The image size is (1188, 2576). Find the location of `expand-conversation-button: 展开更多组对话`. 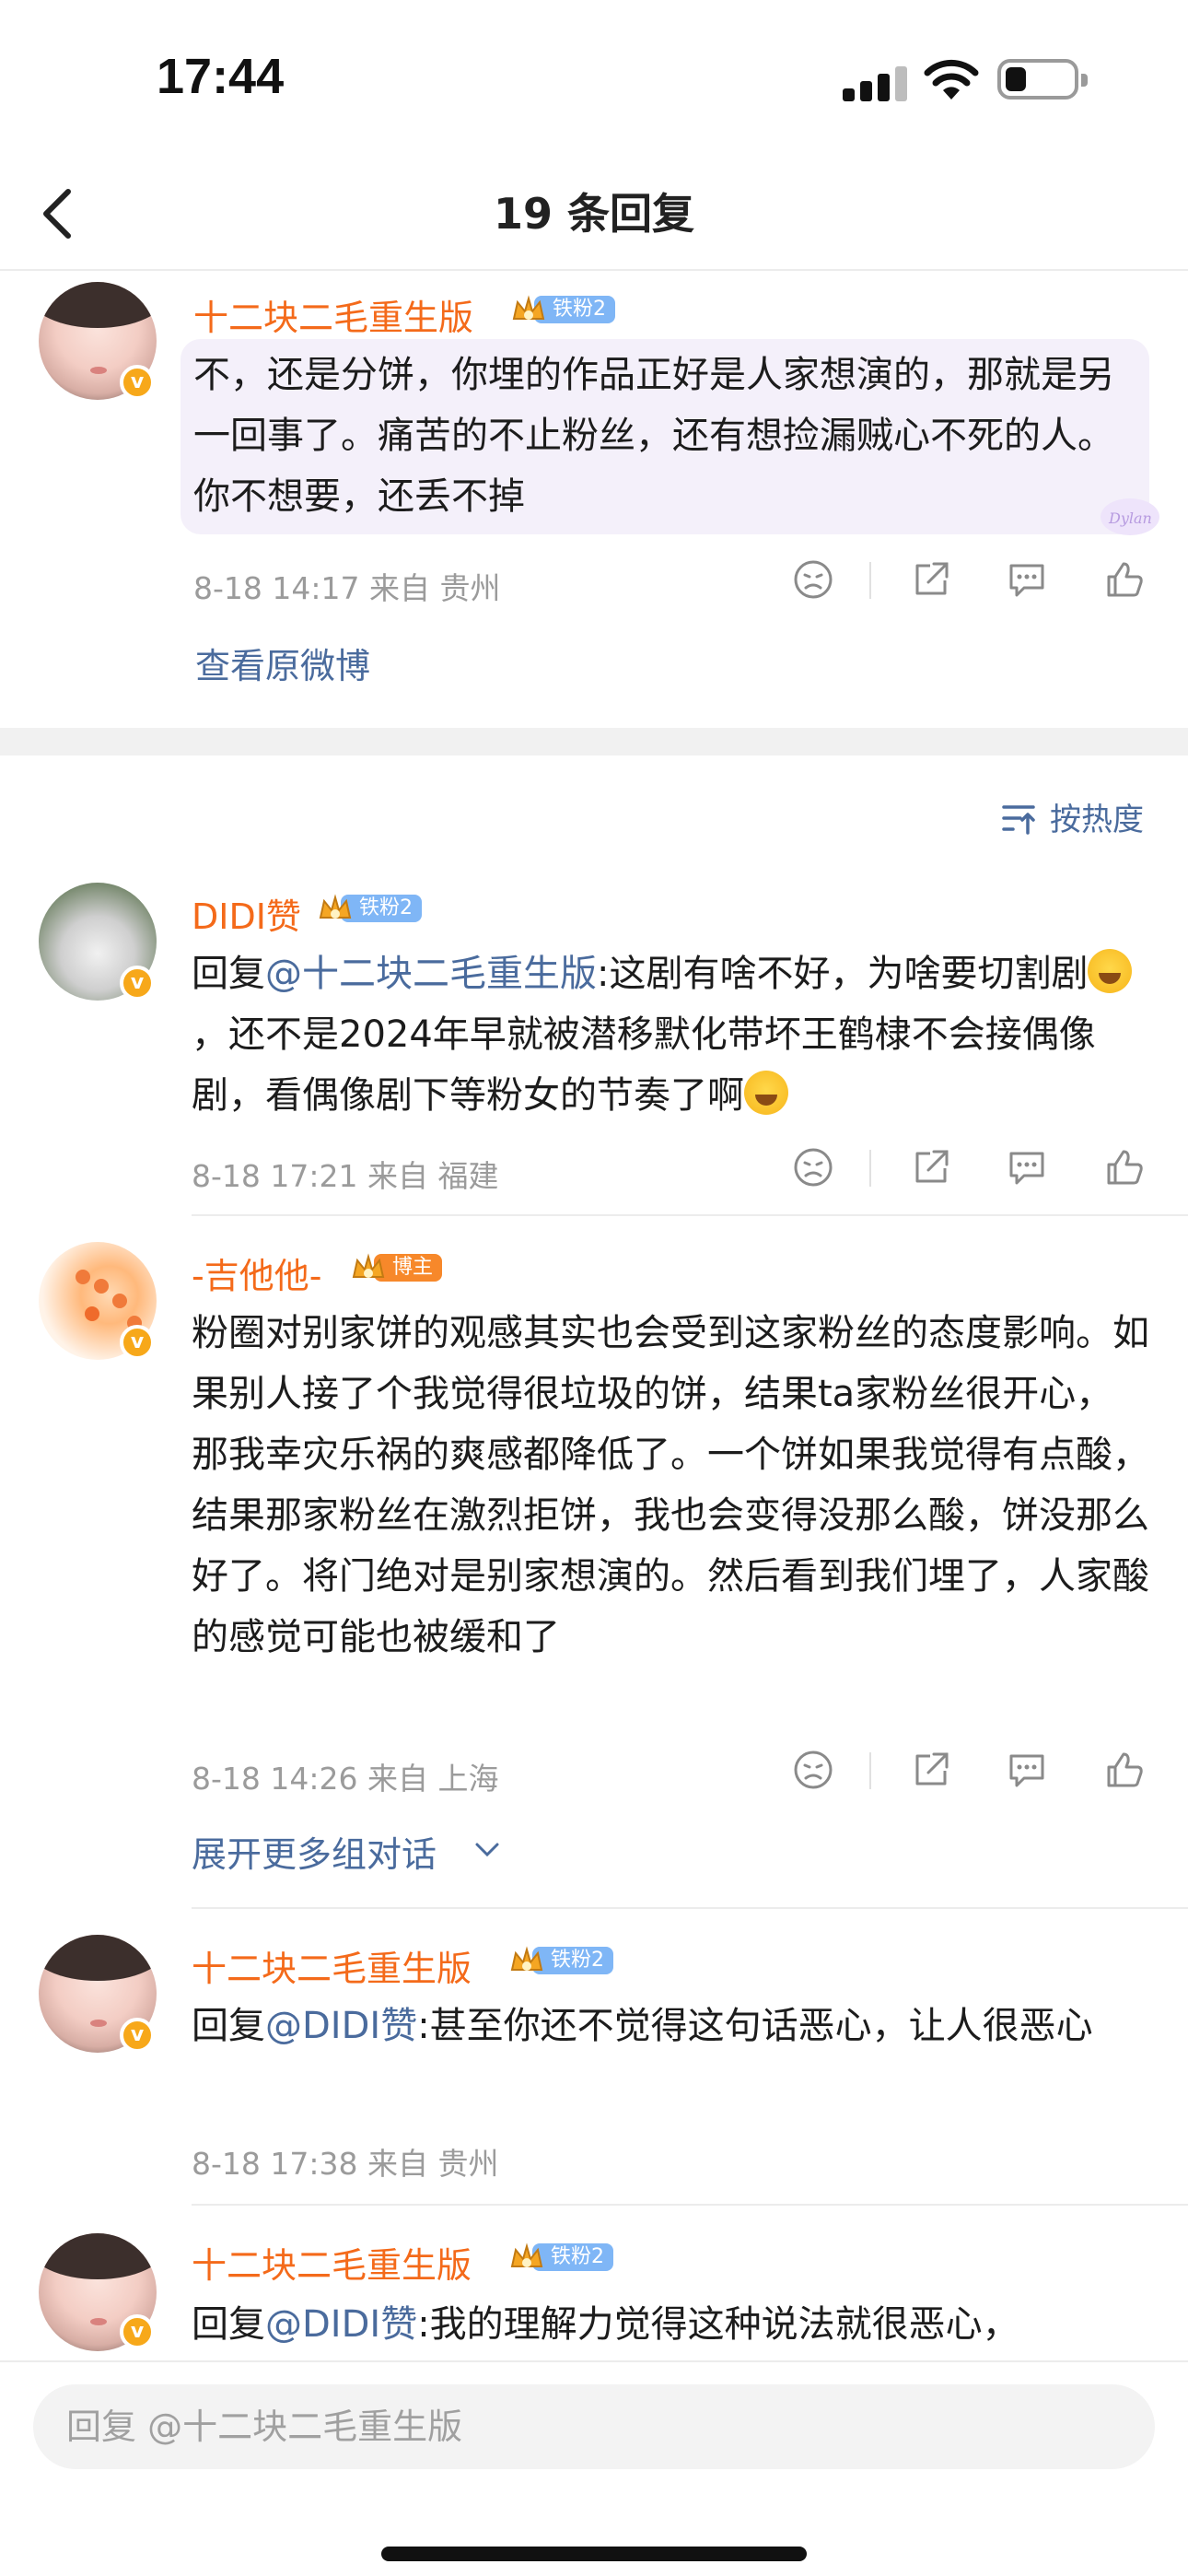

expand-conversation-button: 展开更多组对话 is located at coordinates (357, 1852).